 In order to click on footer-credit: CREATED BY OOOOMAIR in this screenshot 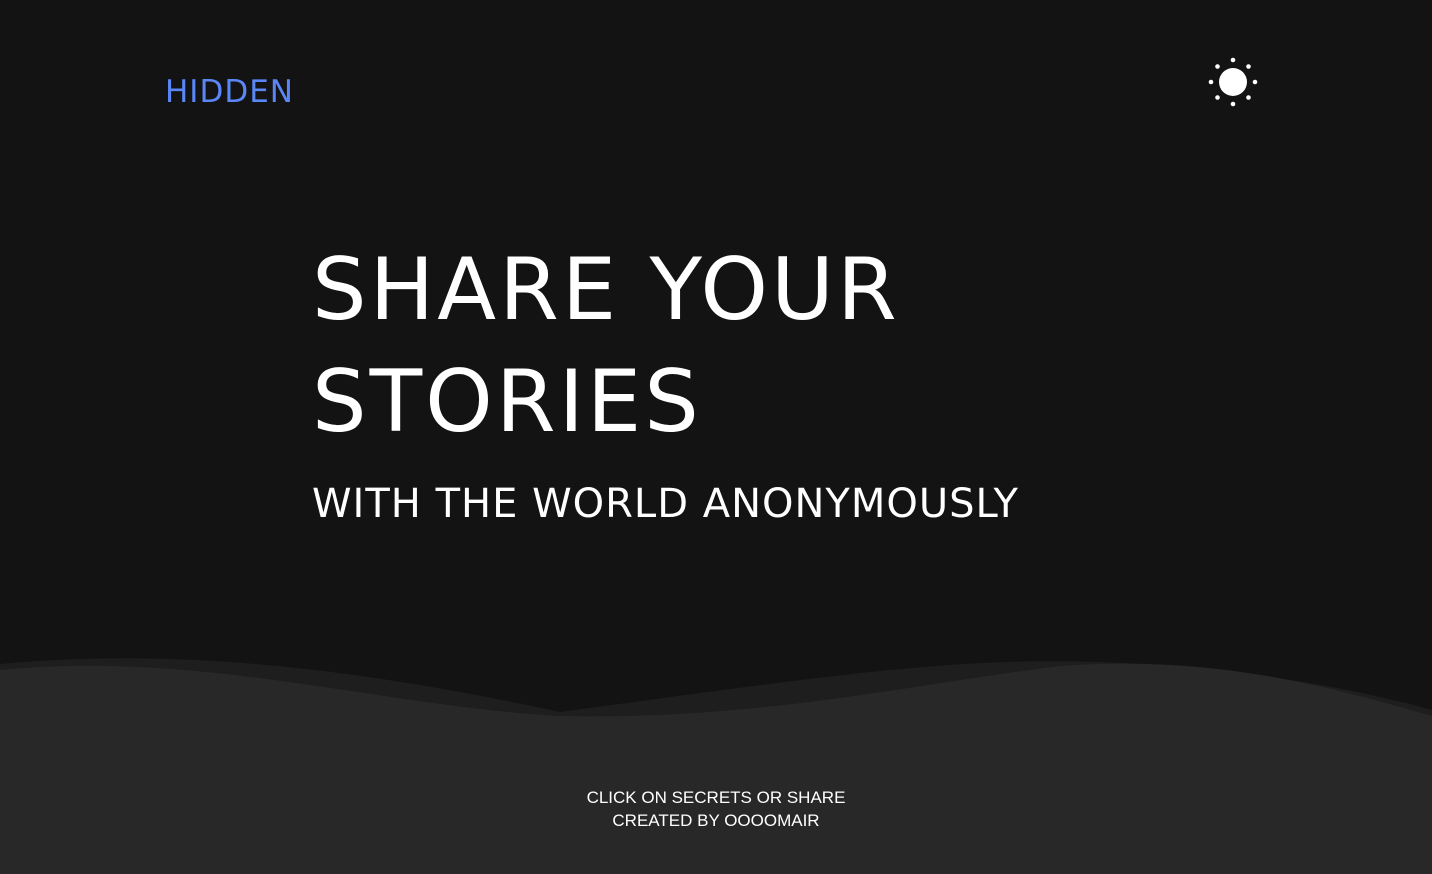, I will do `click(716, 820)`.